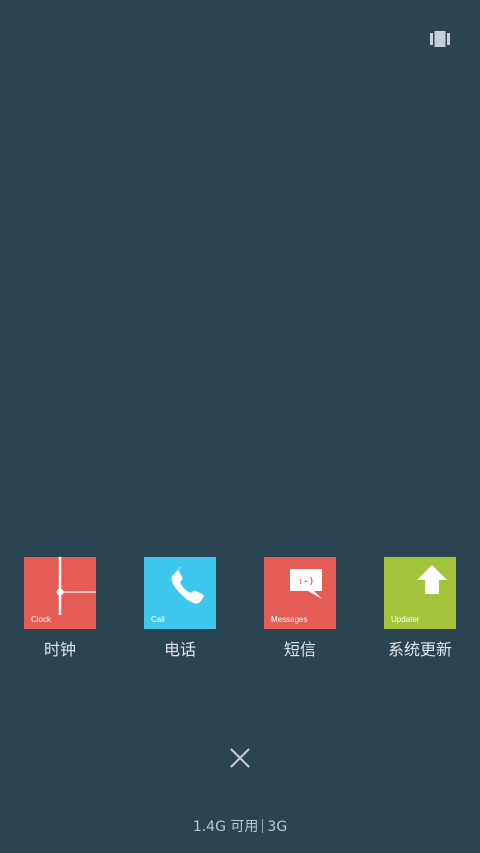  I want to click on recent-tasks-icon, so click(440, 39).